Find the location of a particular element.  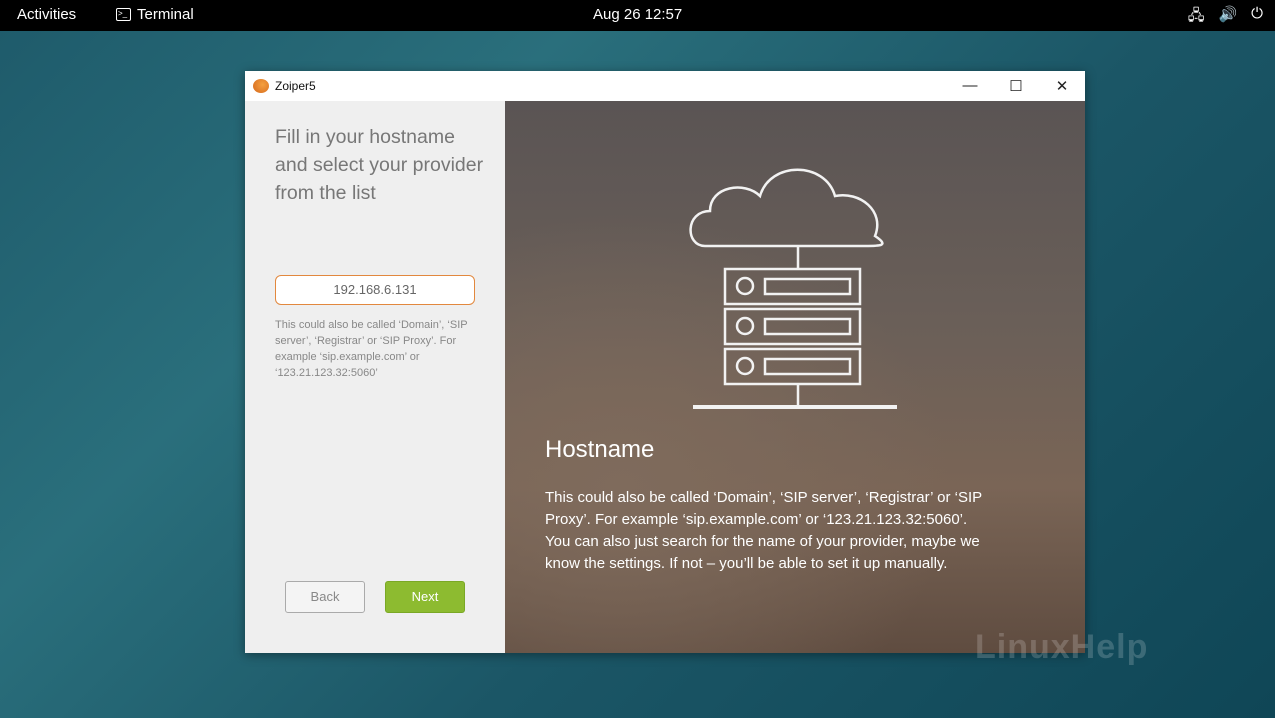

window-title: Zoiper5 is located at coordinates (295, 86).